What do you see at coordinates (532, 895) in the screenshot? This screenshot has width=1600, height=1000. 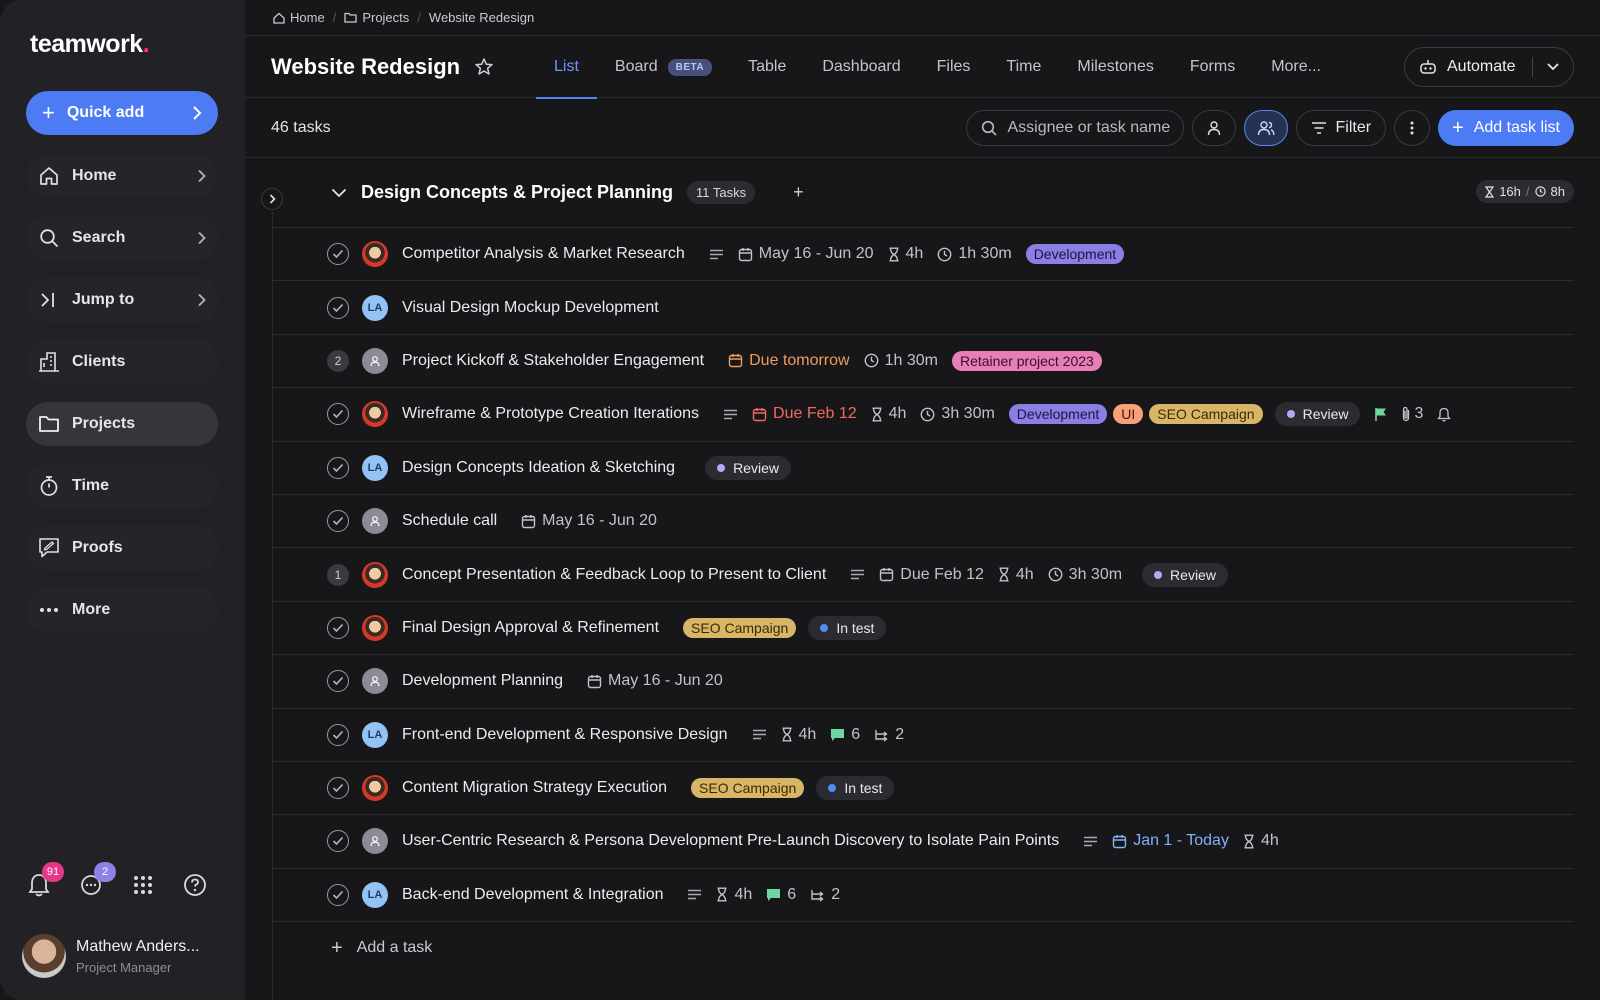 I see `task-name: Back-end Development & Integration` at bounding box center [532, 895].